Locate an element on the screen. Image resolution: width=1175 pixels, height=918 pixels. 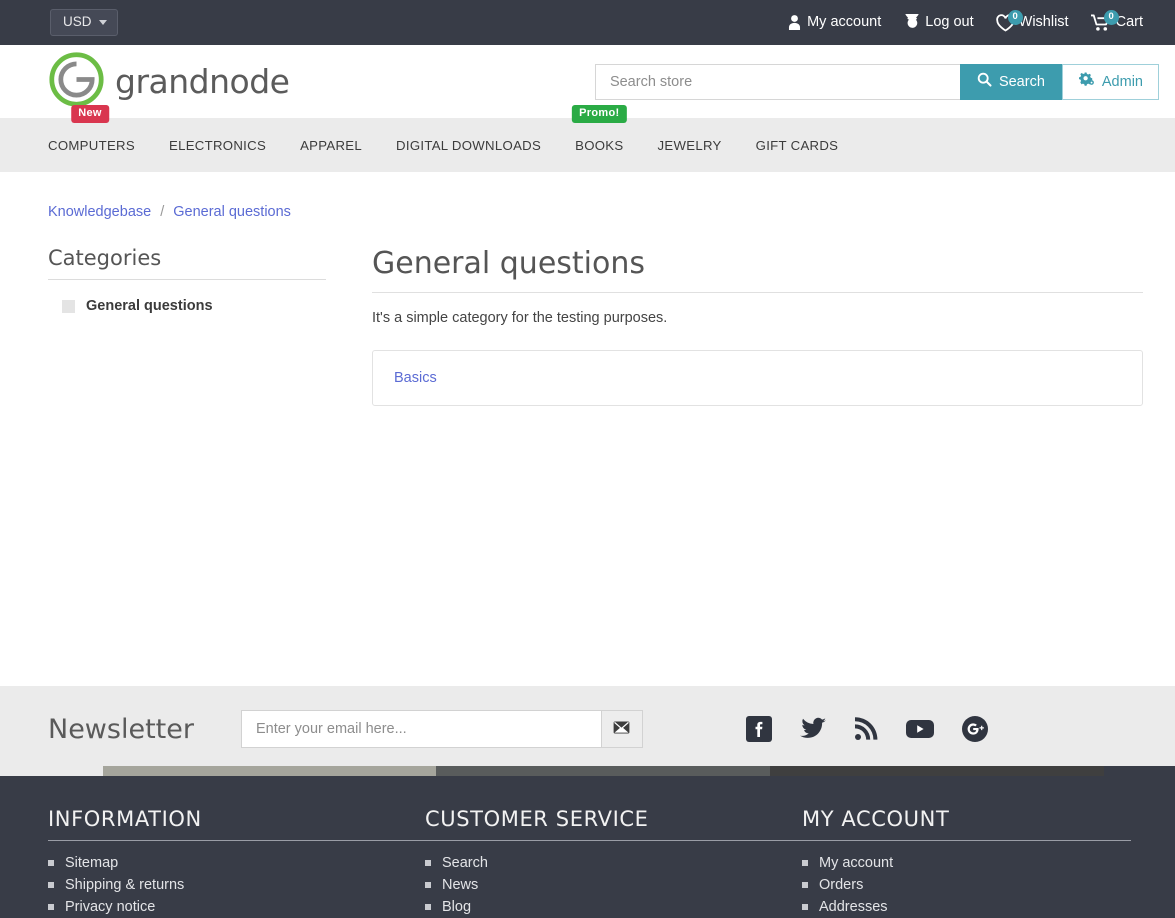
google-plus-icon is located at coordinates (975, 729).